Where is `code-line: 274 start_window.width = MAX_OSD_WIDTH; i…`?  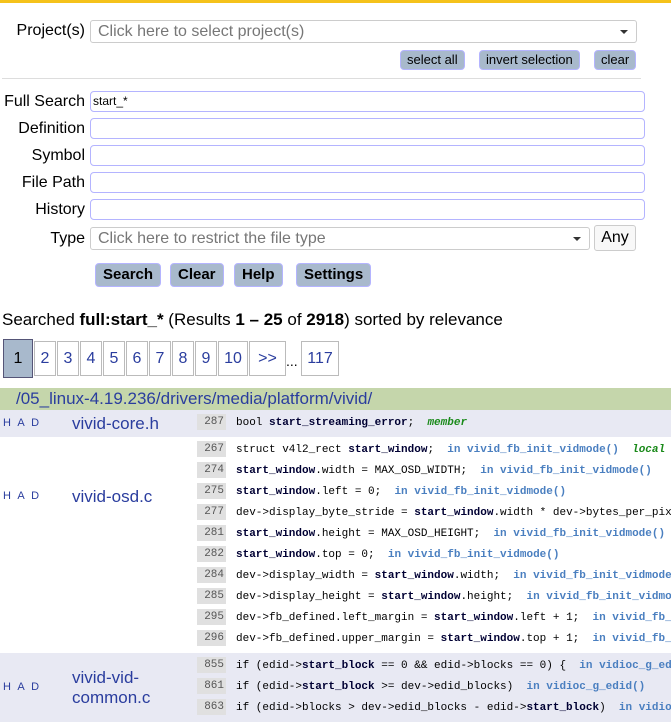
code-line: 274 start_window.width = MAX_OSD_WIDTH; i… is located at coordinates (434, 471).